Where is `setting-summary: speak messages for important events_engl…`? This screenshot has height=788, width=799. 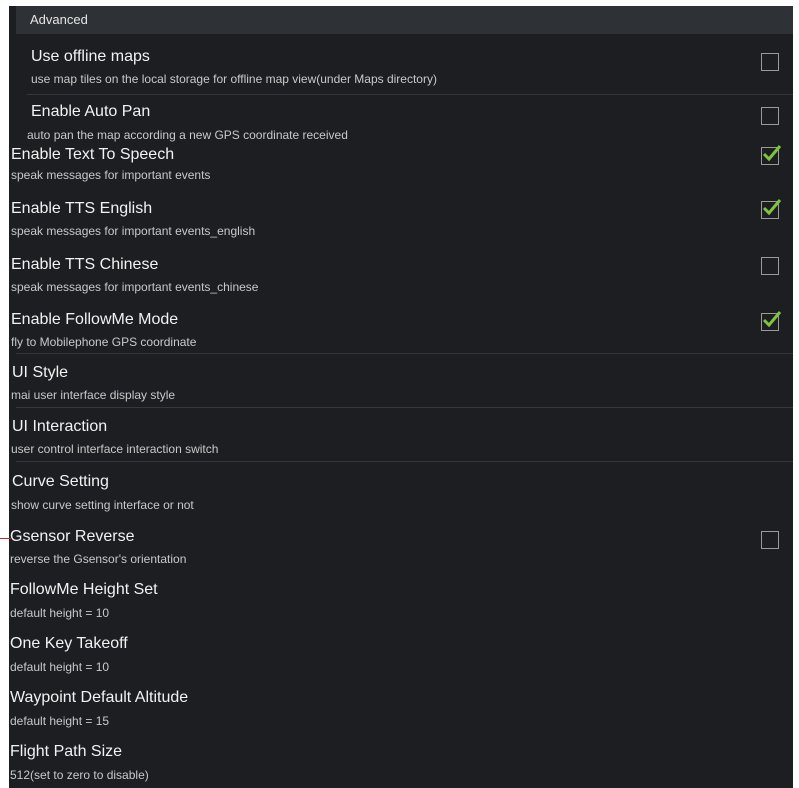
setting-summary: speak messages for important events_engl… is located at coordinates (133, 231).